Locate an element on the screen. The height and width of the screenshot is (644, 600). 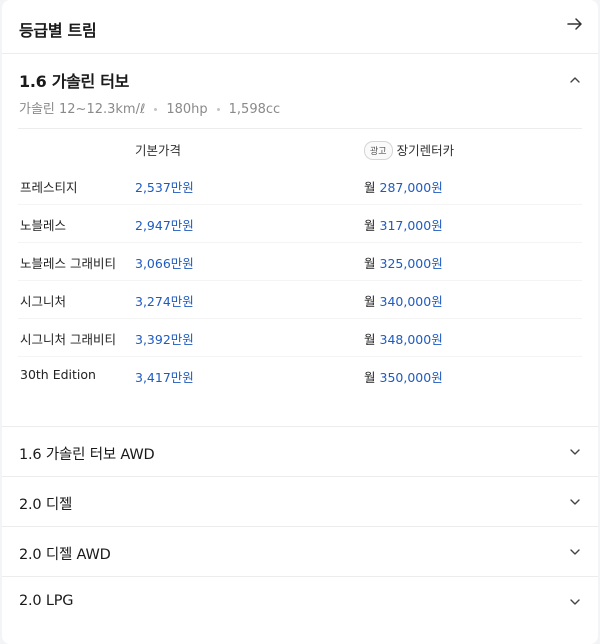
card-header: 등급별 트림 is located at coordinates (300, 27).